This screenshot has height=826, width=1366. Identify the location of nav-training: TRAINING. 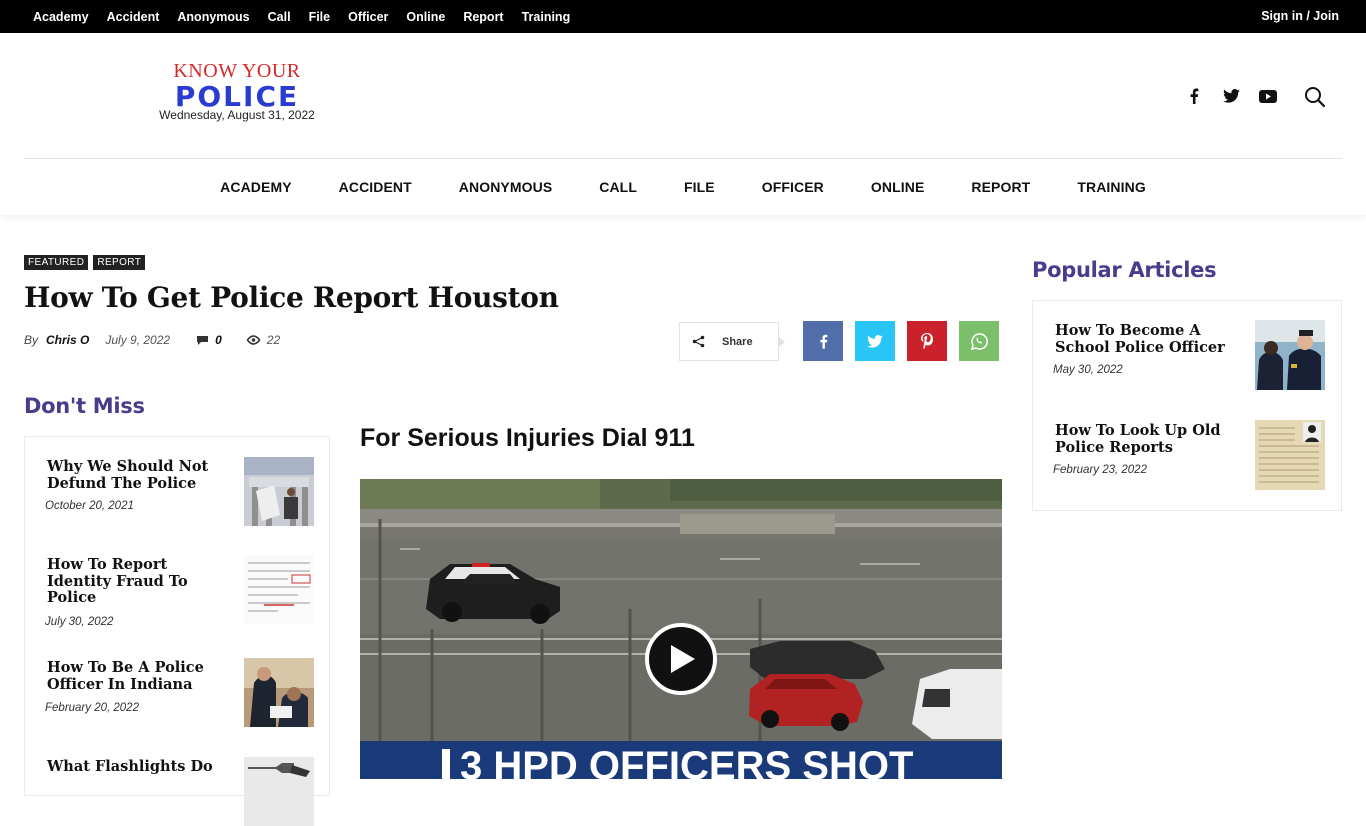
(1111, 187).